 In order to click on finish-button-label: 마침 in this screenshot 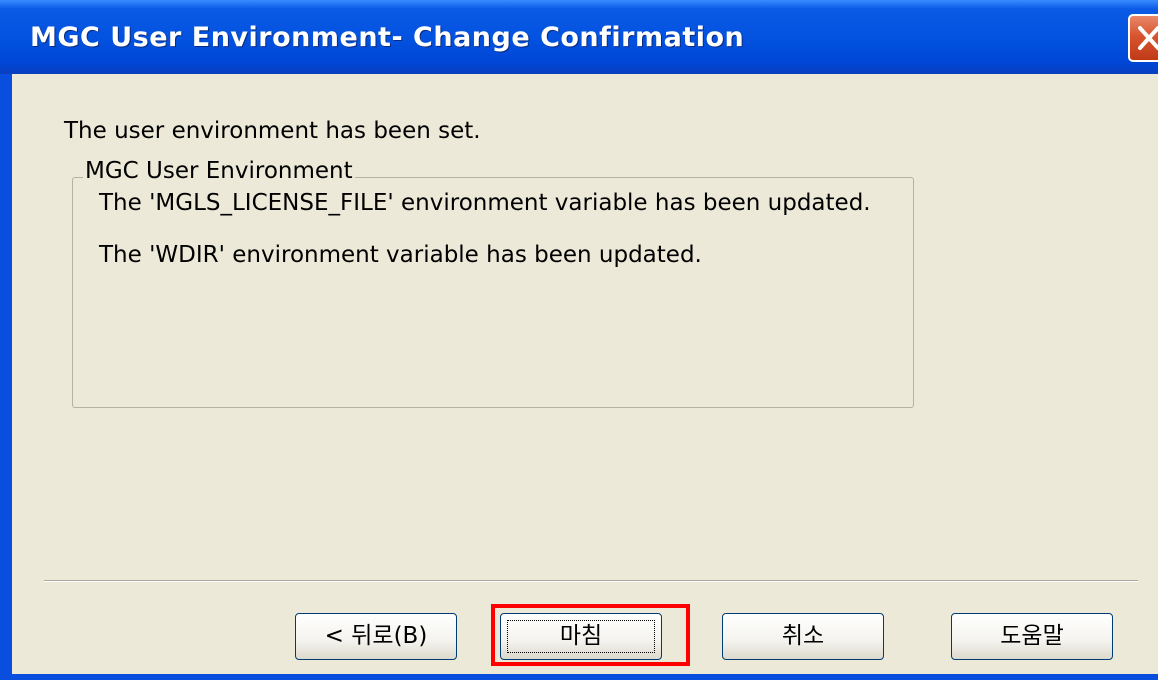, I will do `click(581, 636)`.